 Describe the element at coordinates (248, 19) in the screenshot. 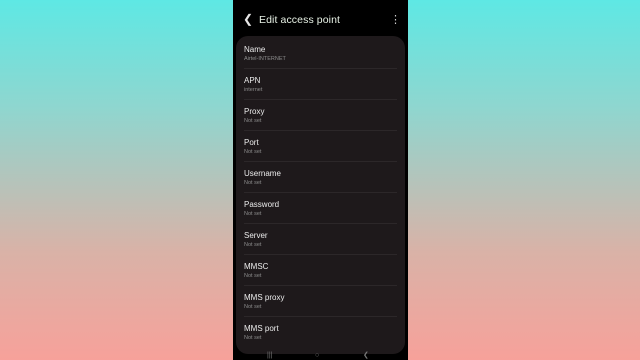

I see `back-arrow-icon: ❮` at that location.